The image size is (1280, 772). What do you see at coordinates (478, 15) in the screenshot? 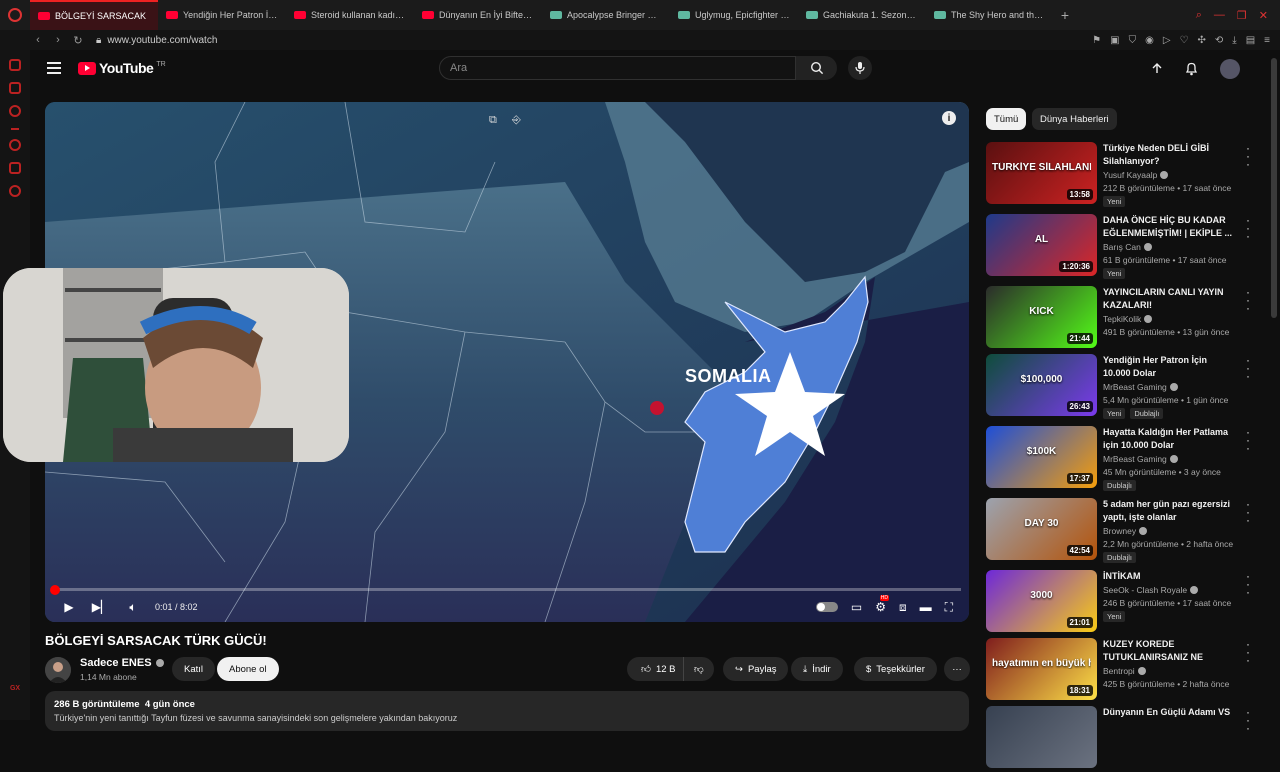
I see `browser-tab: Dünyanın En İyi Bifteğini` at bounding box center [478, 15].